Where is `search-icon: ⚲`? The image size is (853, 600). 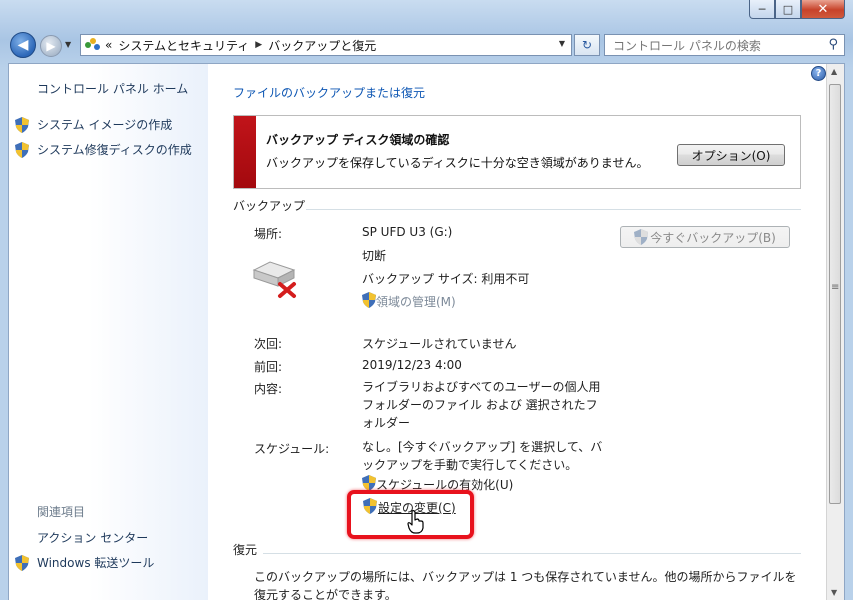 search-icon: ⚲ is located at coordinates (833, 44).